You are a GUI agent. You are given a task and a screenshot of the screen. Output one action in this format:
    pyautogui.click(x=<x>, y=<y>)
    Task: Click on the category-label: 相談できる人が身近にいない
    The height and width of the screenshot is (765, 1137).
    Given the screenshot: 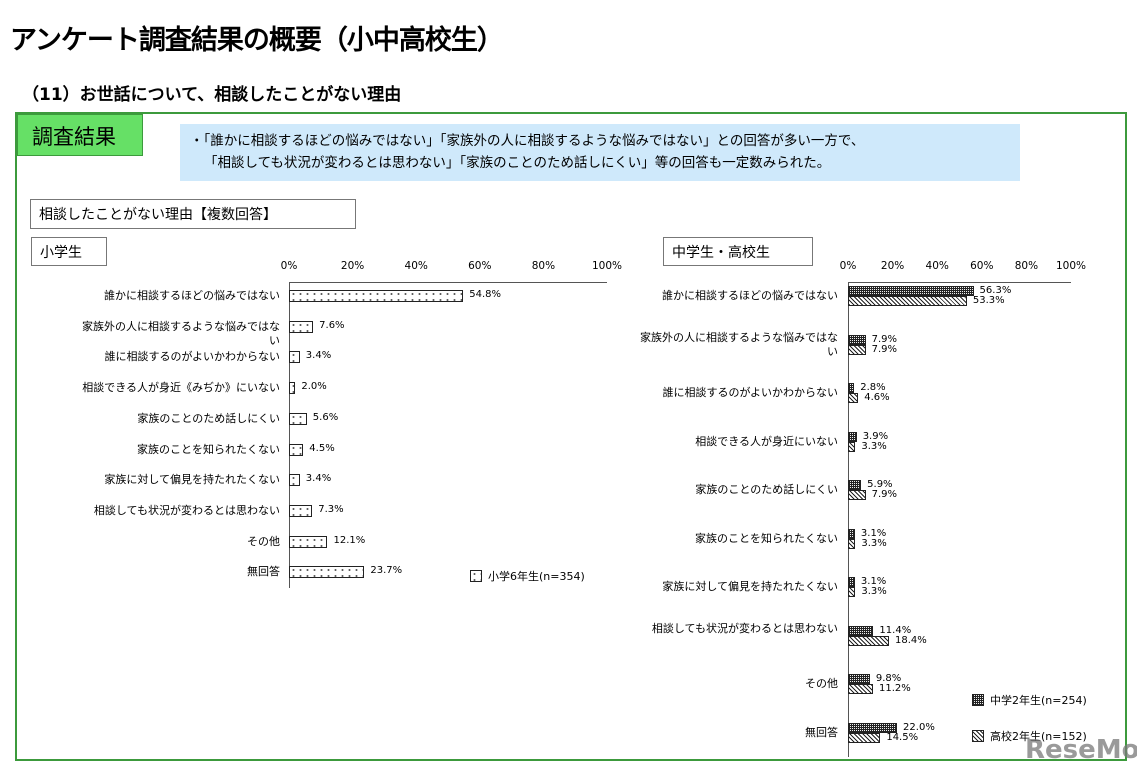 What is the action you would take?
    pyautogui.click(x=766, y=441)
    